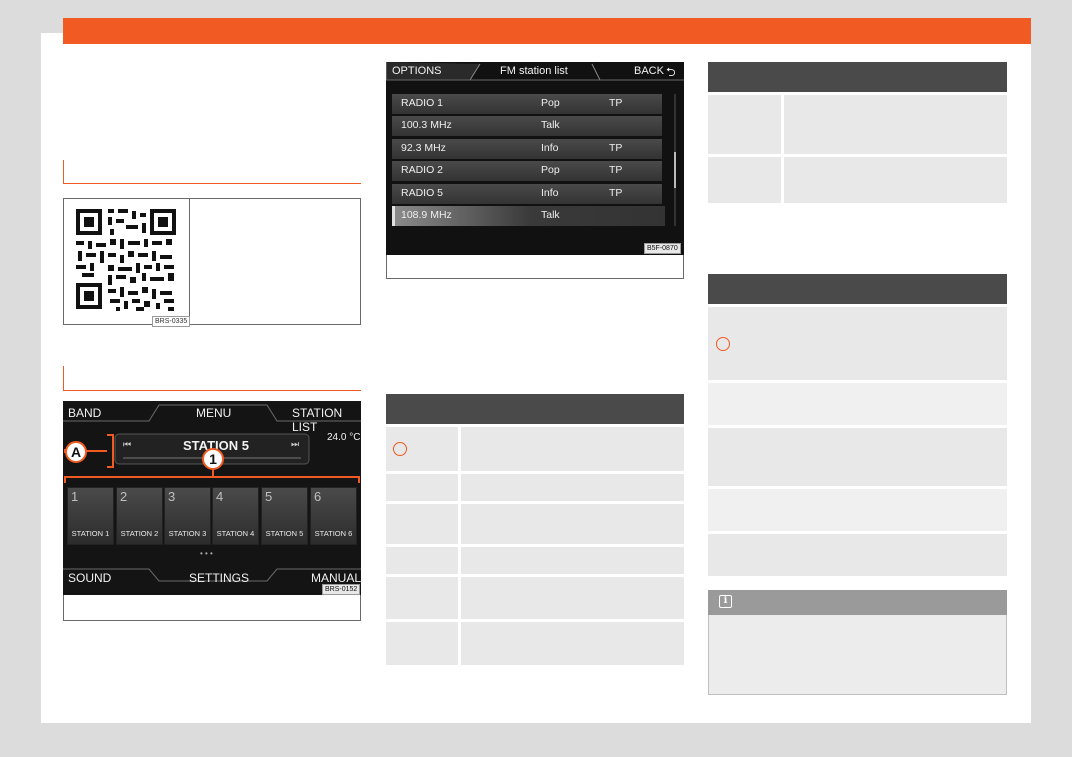  What do you see at coordinates (269, 496) in the screenshot?
I see `preset-number: 5` at bounding box center [269, 496].